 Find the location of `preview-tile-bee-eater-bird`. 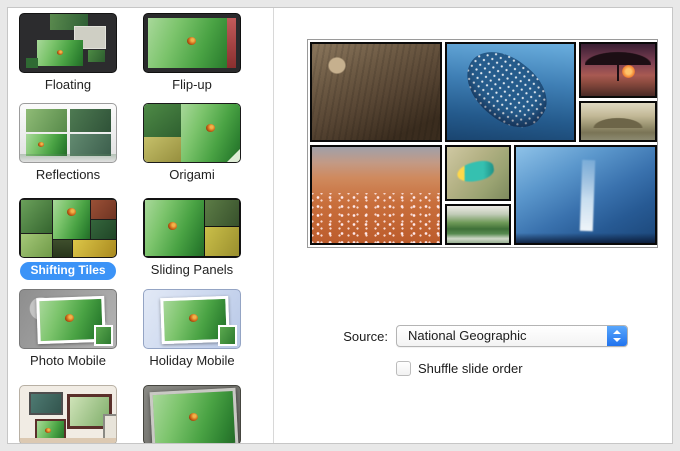

preview-tile-bee-eater-bird is located at coordinates (478, 173).